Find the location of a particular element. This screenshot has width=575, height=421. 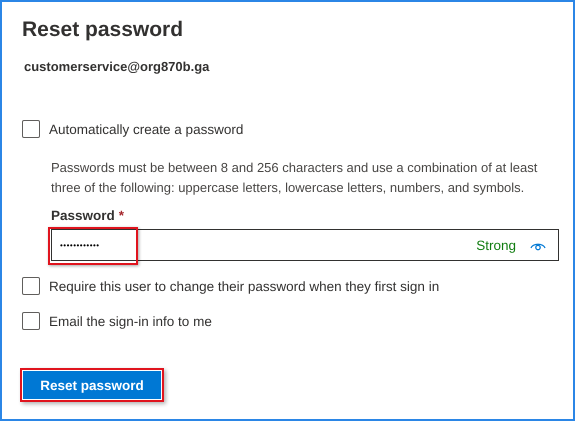

account-email: customerservice@org870b.ga is located at coordinates (117, 66).